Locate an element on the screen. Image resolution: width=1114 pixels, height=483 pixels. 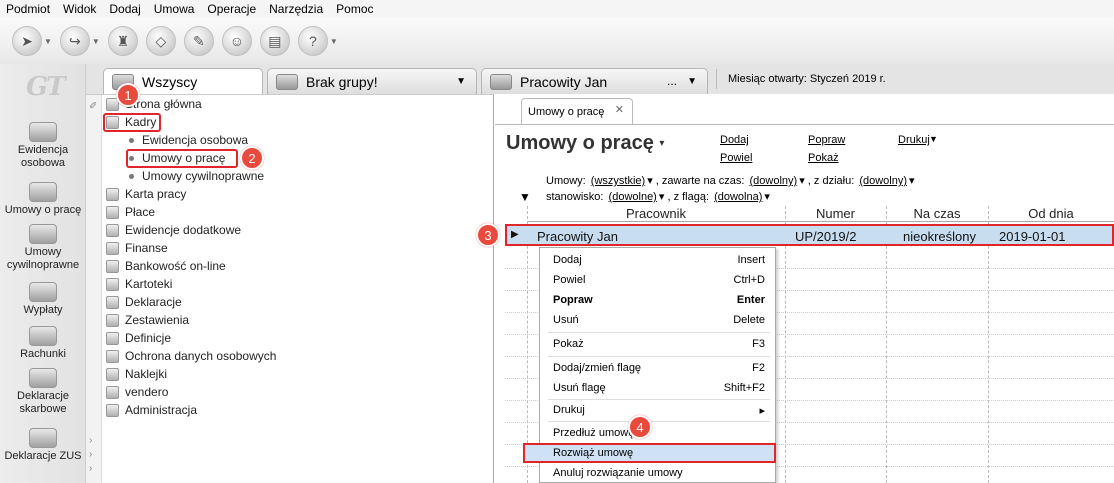
add-link: Dodaj is located at coordinates (734, 140).